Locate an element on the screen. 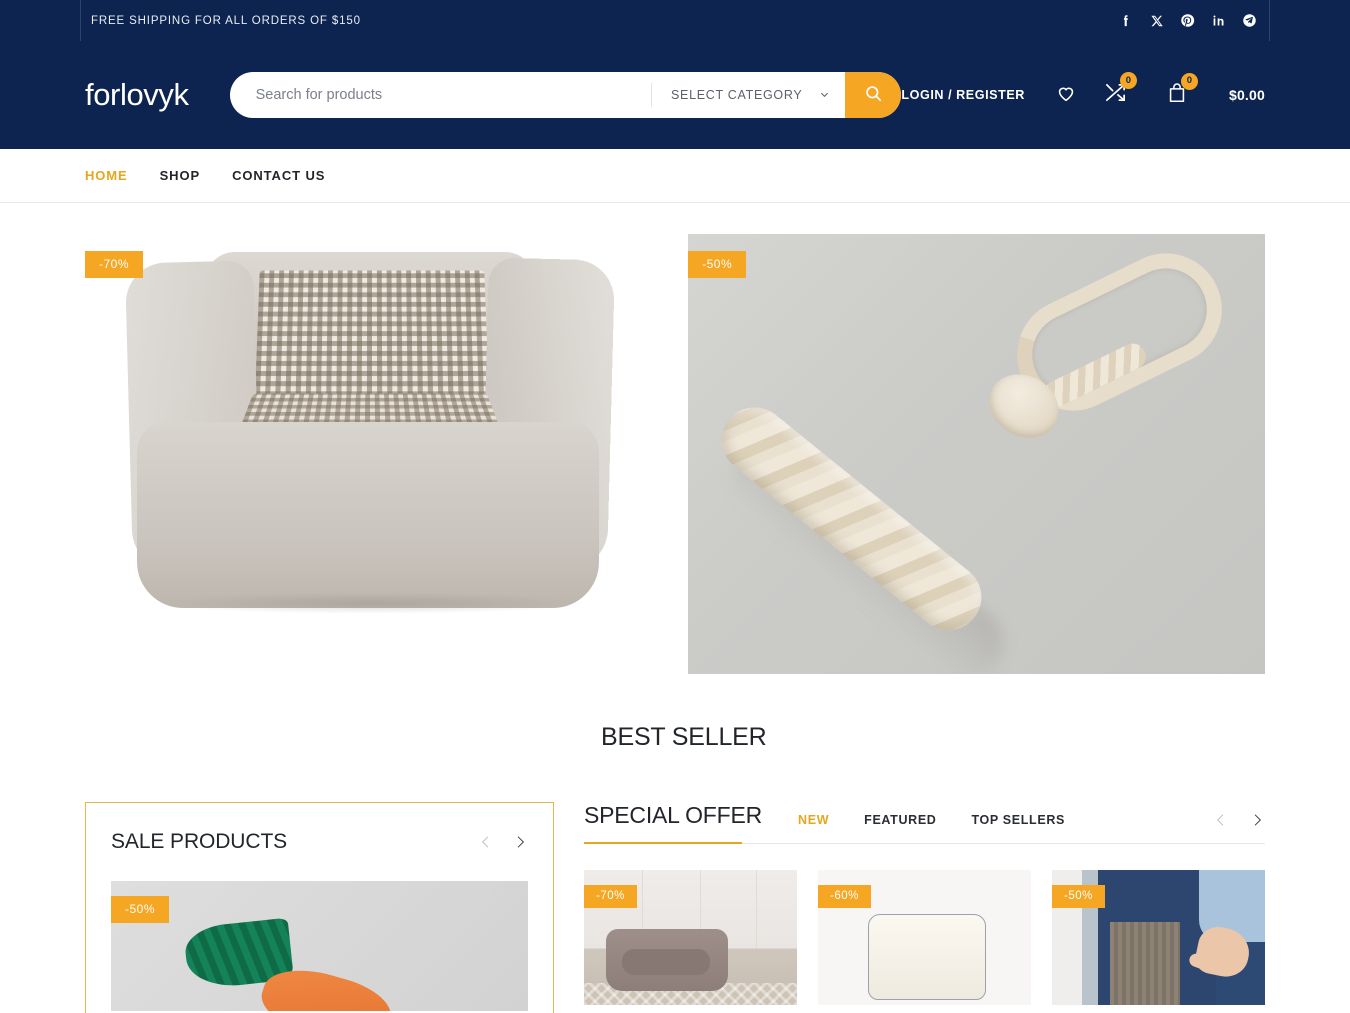  search-input is located at coordinates (440, 95).